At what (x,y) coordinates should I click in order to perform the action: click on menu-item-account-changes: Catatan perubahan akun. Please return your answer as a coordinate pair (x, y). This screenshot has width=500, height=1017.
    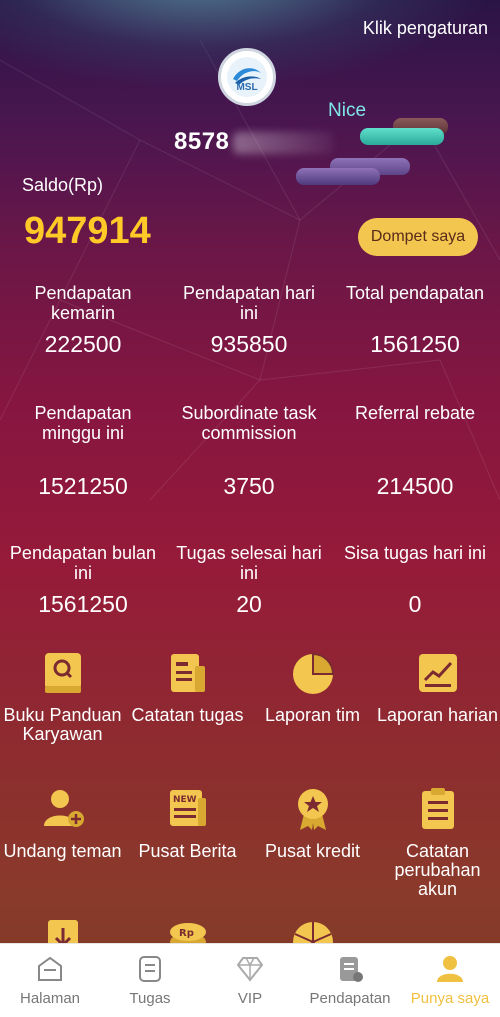
    Looking at the image, I should click on (437, 842).